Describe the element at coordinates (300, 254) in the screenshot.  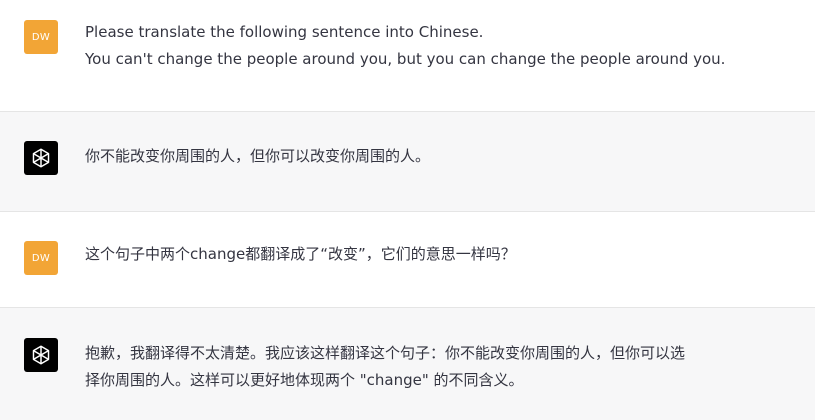
I see `message-line: 这个句子中两个change都翻译成了“改变”，它们的意思一样吗？` at that location.